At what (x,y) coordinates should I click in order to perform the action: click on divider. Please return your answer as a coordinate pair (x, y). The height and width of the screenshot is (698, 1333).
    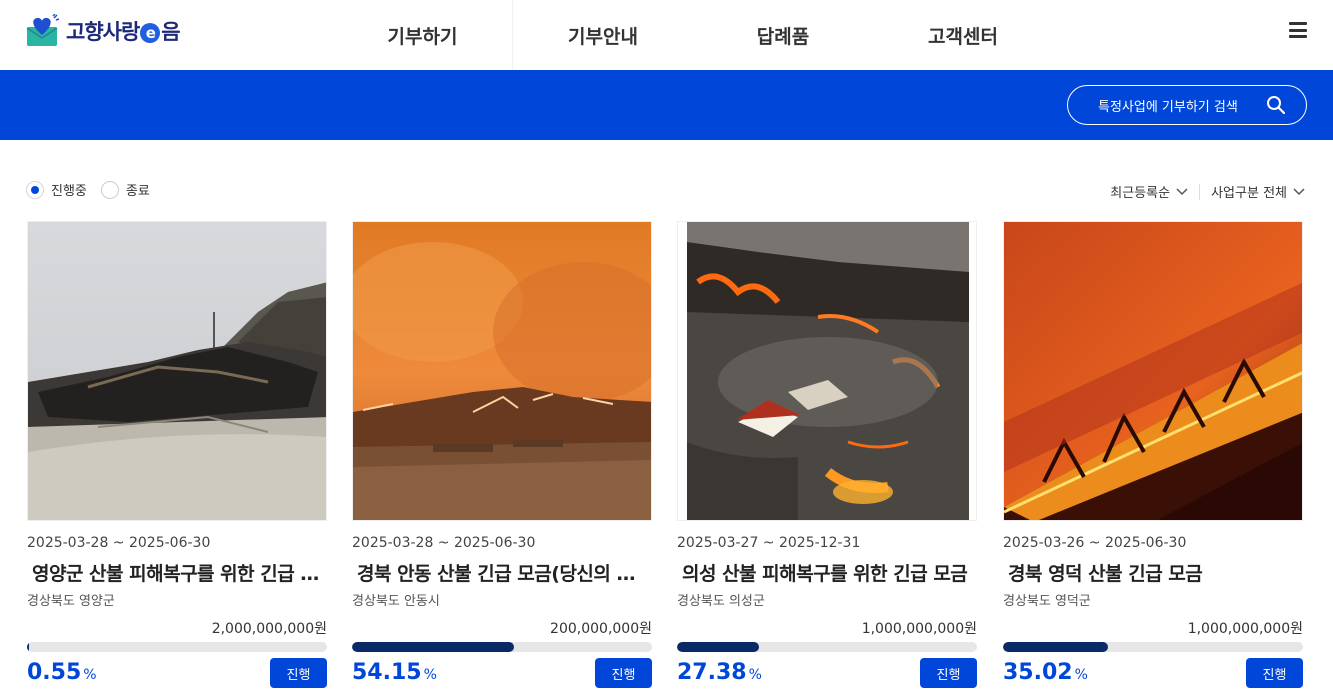
    Looking at the image, I should click on (1200, 191).